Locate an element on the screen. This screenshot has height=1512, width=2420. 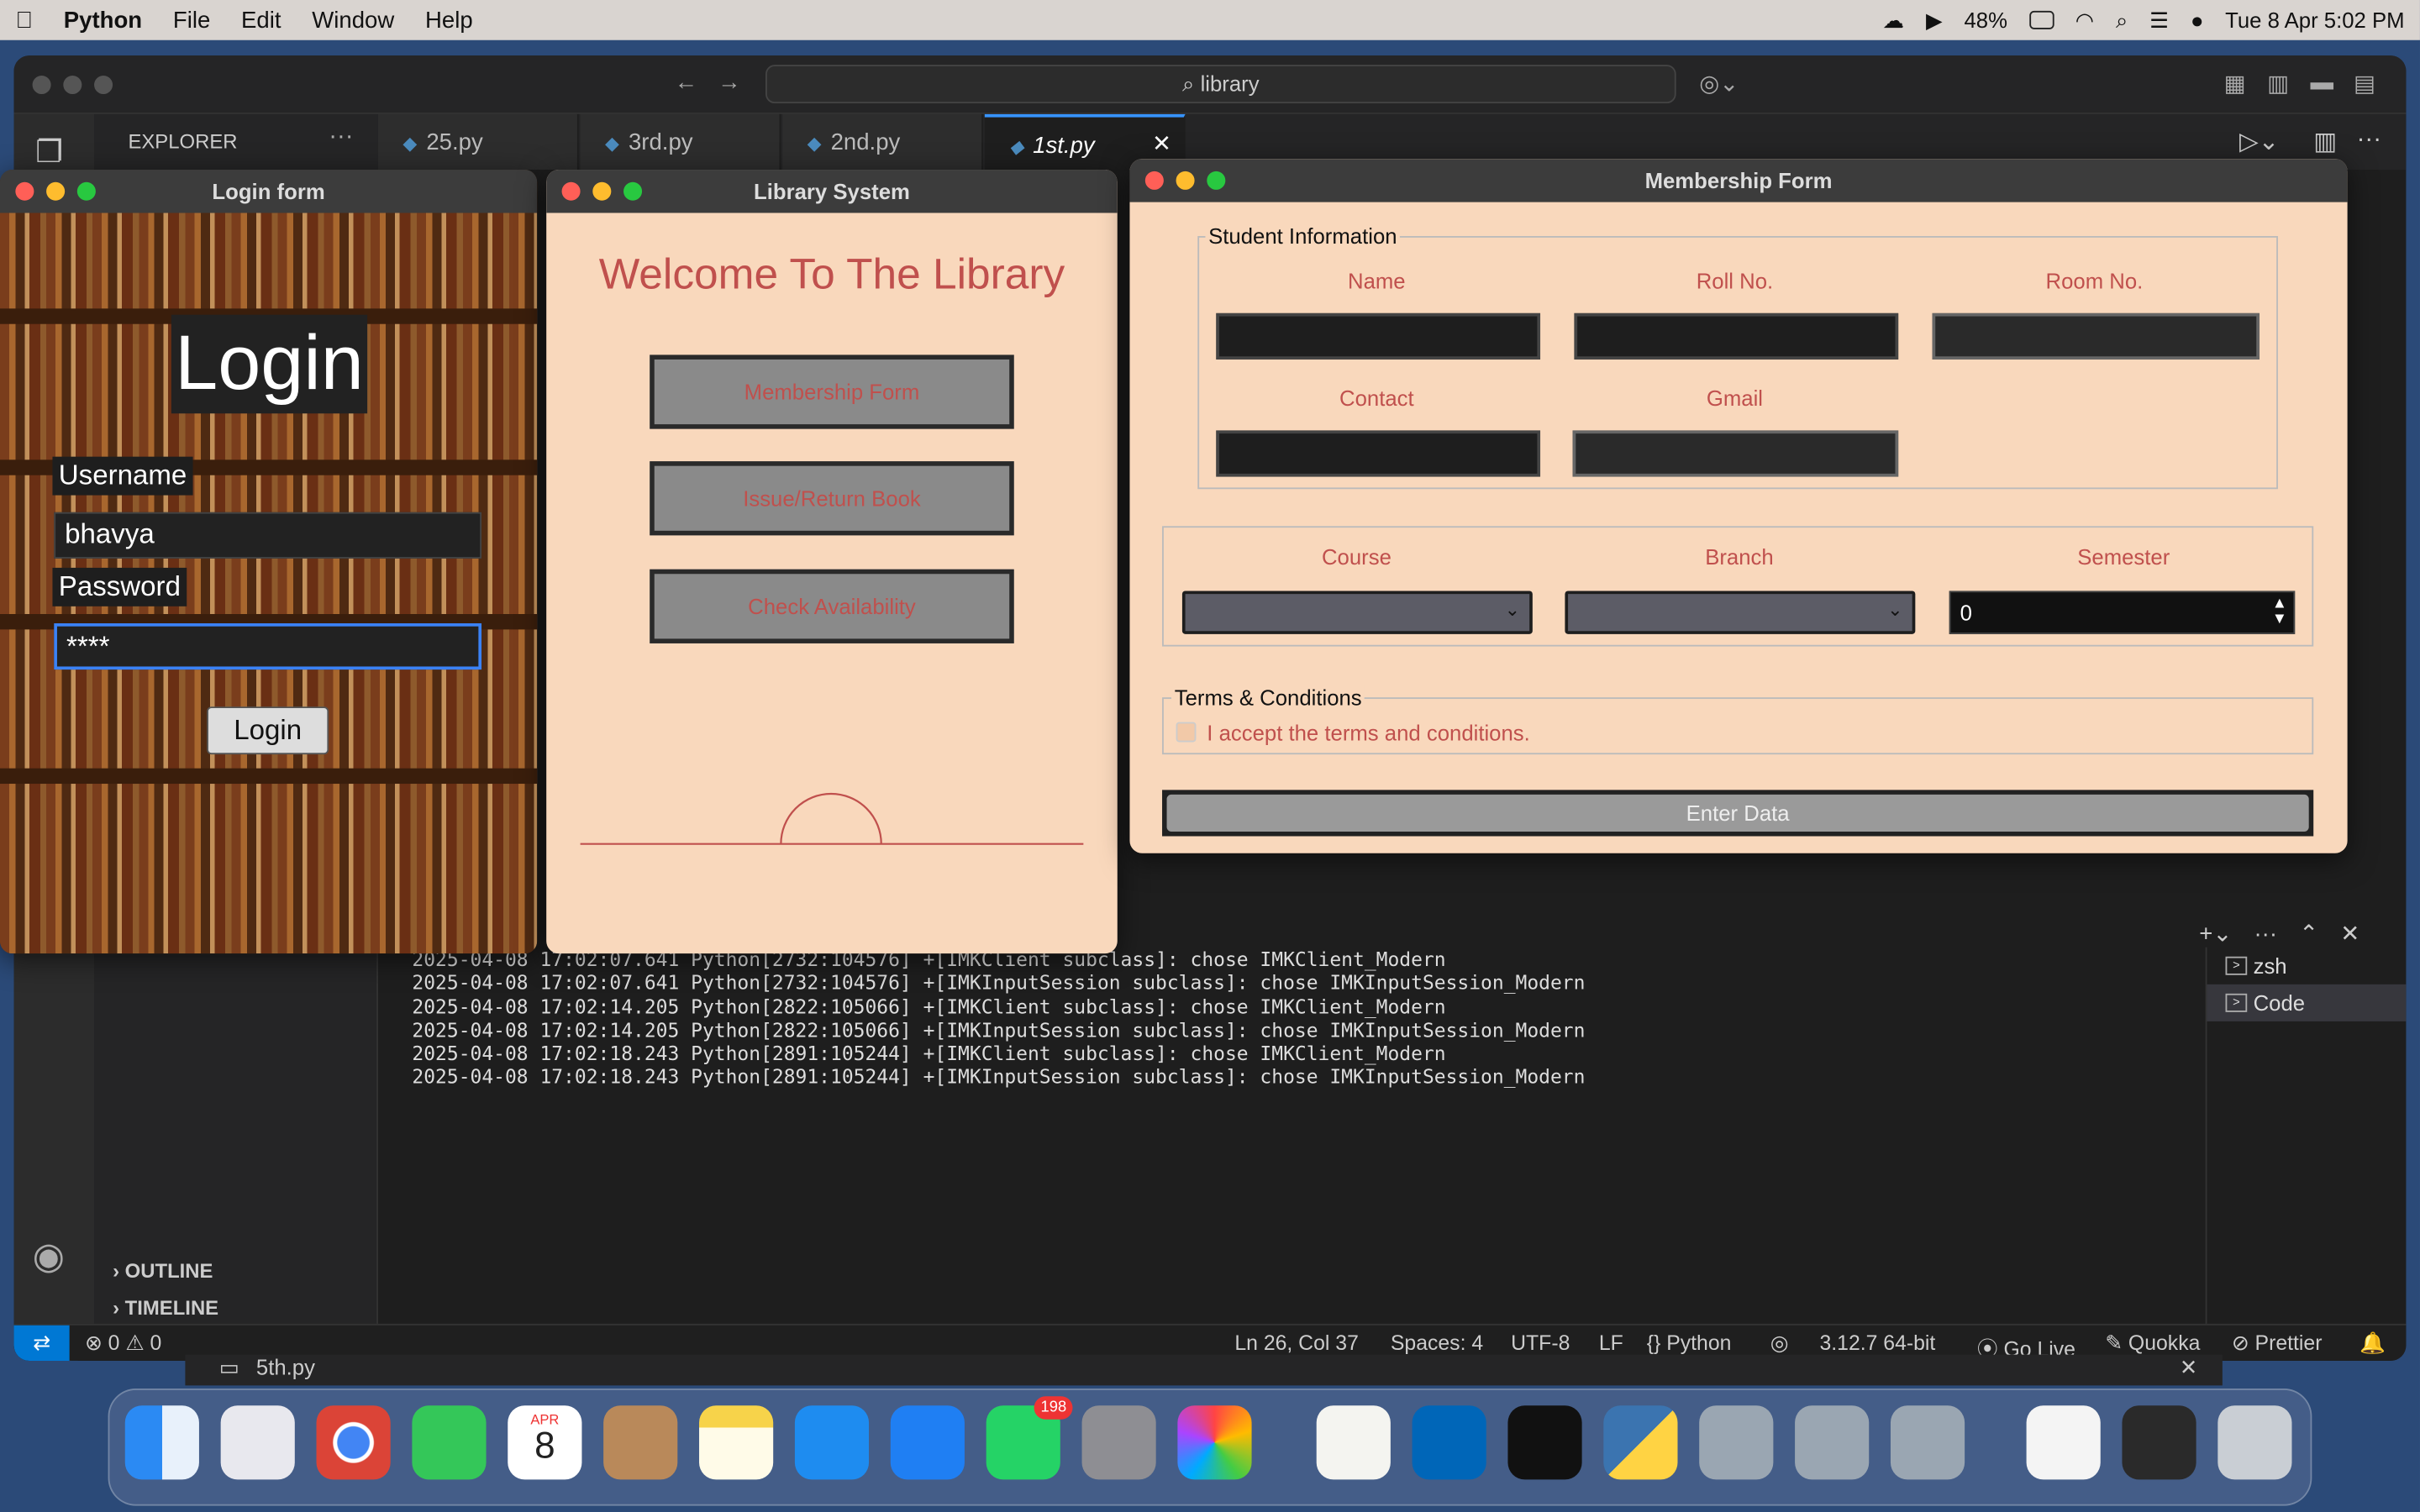
terminal-item-code: > Code is located at coordinates (2307, 1002).